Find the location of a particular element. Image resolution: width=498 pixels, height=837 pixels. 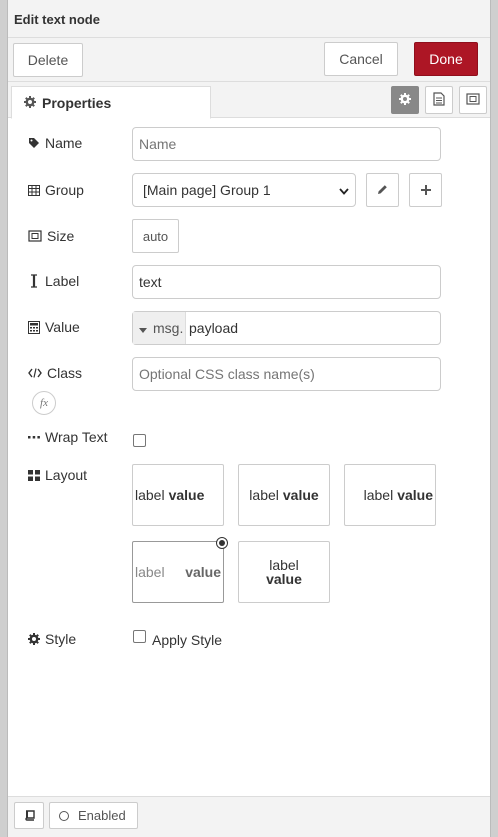

table-icon is located at coordinates (34, 190).